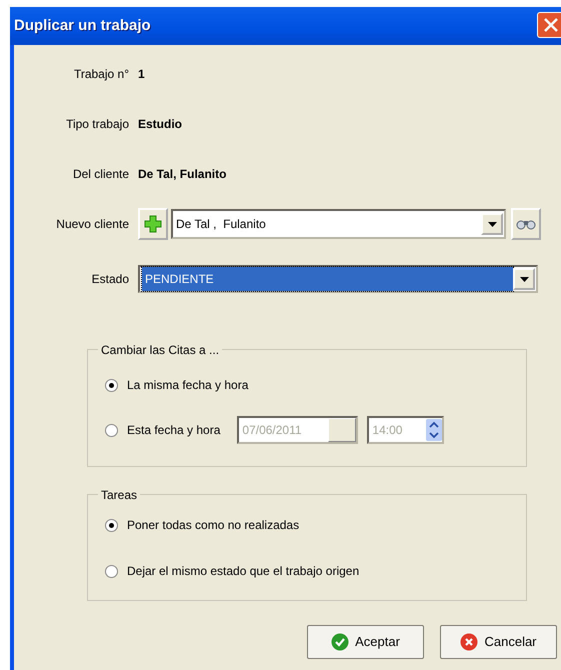 The height and width of the screenshot is (670, 561). What do you see at coordinates (182, 174) in the screenshot?
I see `field-value: De Tal, Fulanito` at bounding box center [182, 174].